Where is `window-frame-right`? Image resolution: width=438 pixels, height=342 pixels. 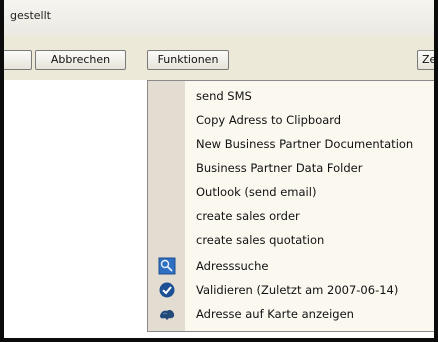
window-frame-right is located at coordinates (436, 171).